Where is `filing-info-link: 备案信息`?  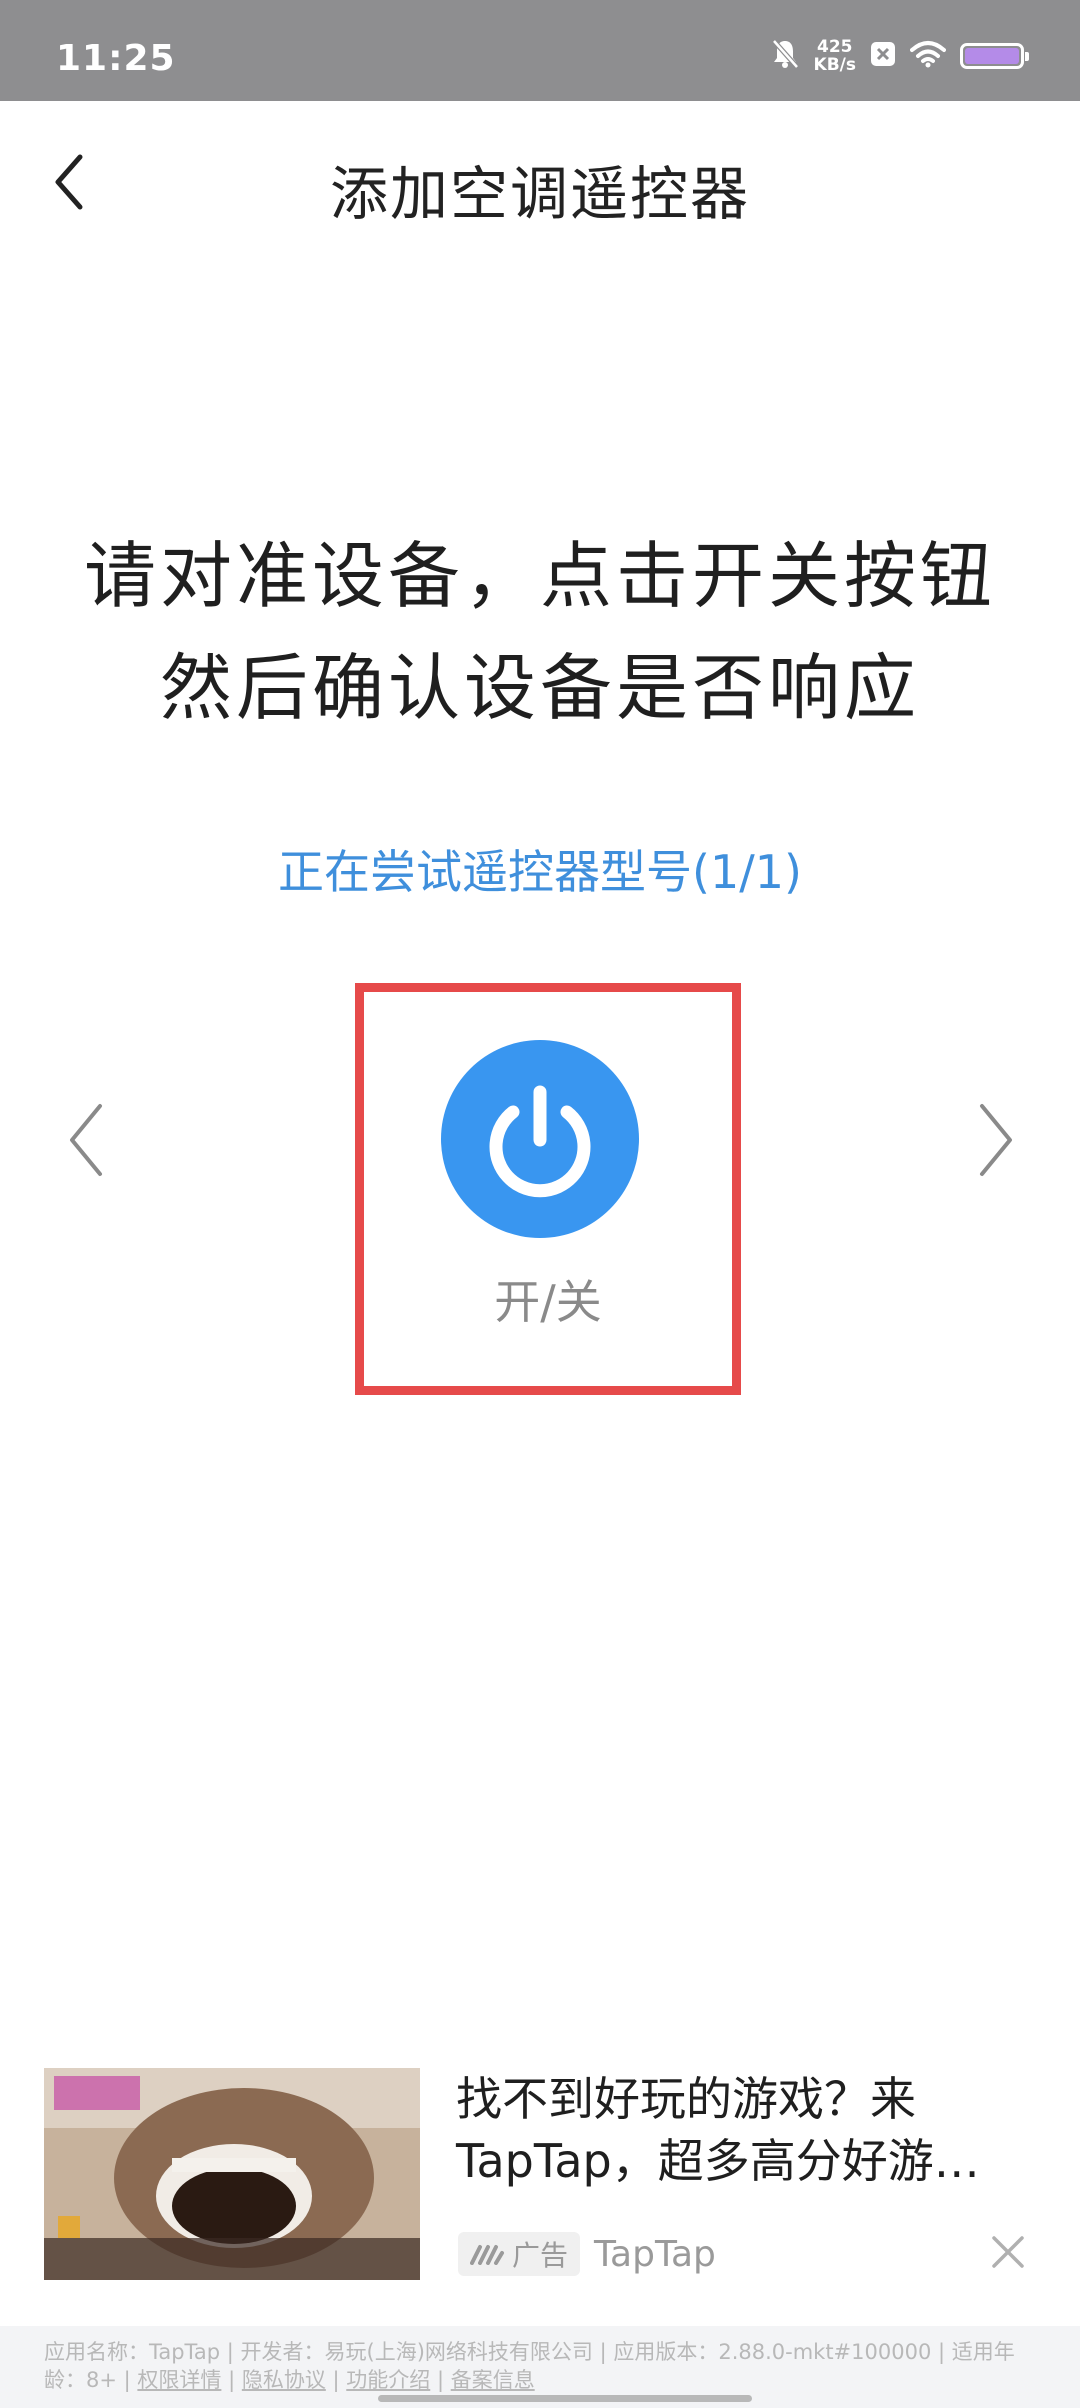
filing-info-link: 备案信息 is located at coordinates (493, 2380).